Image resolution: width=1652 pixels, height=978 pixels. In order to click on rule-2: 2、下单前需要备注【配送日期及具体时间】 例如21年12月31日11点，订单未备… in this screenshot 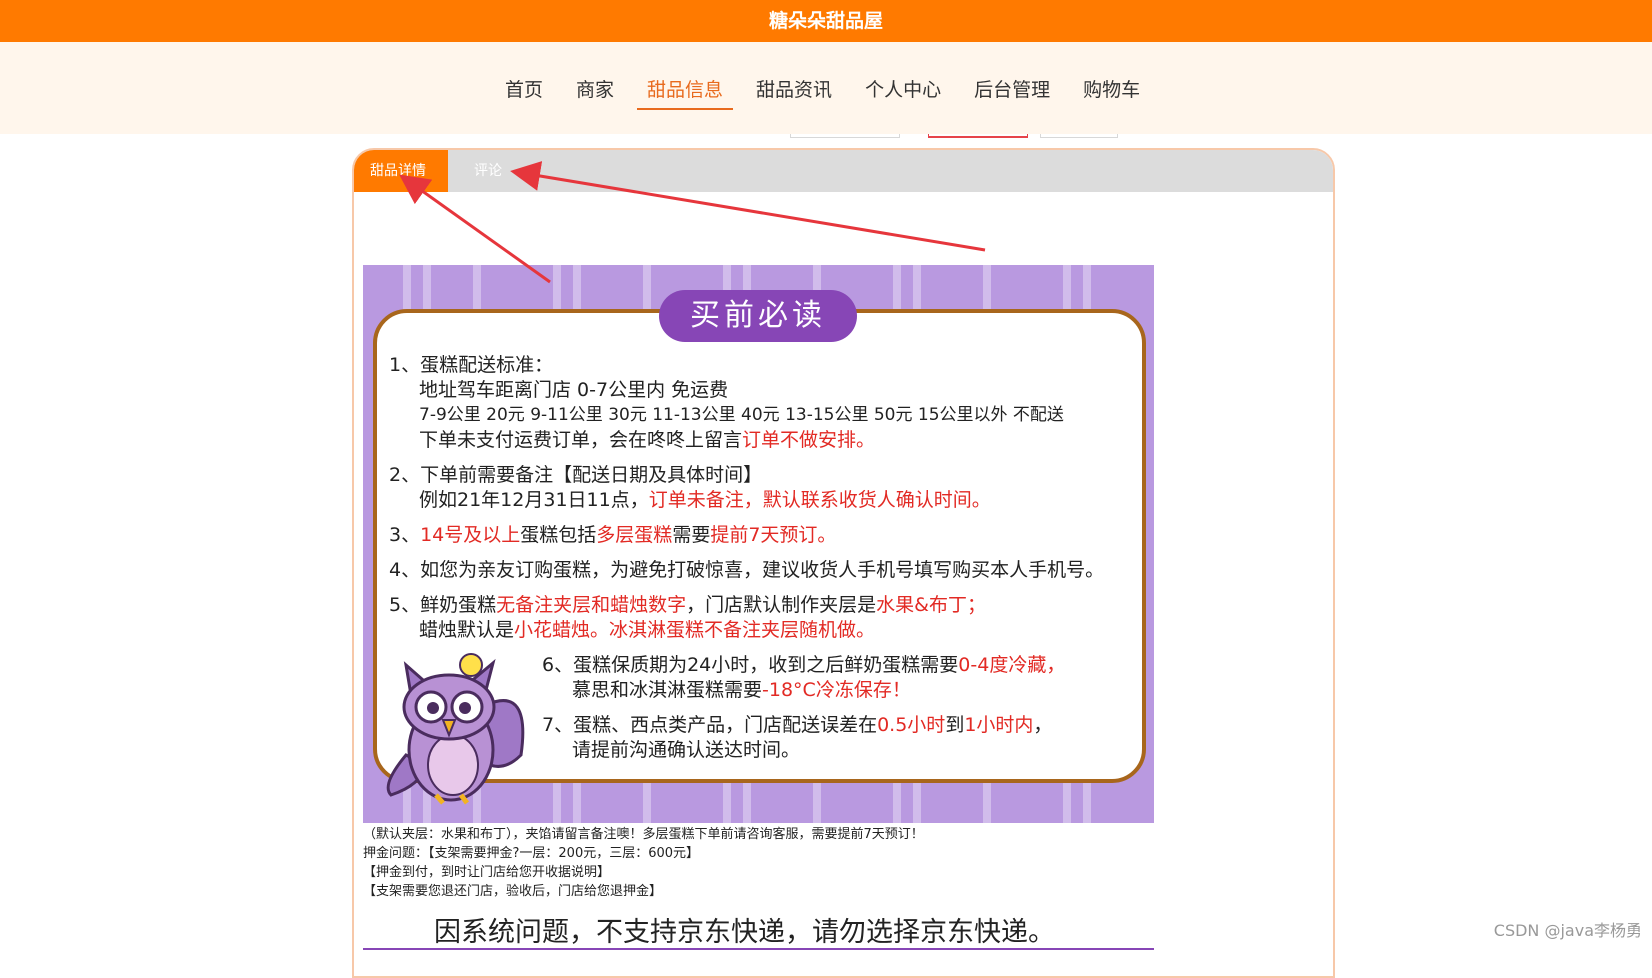, I will do `click(769, 488)`.